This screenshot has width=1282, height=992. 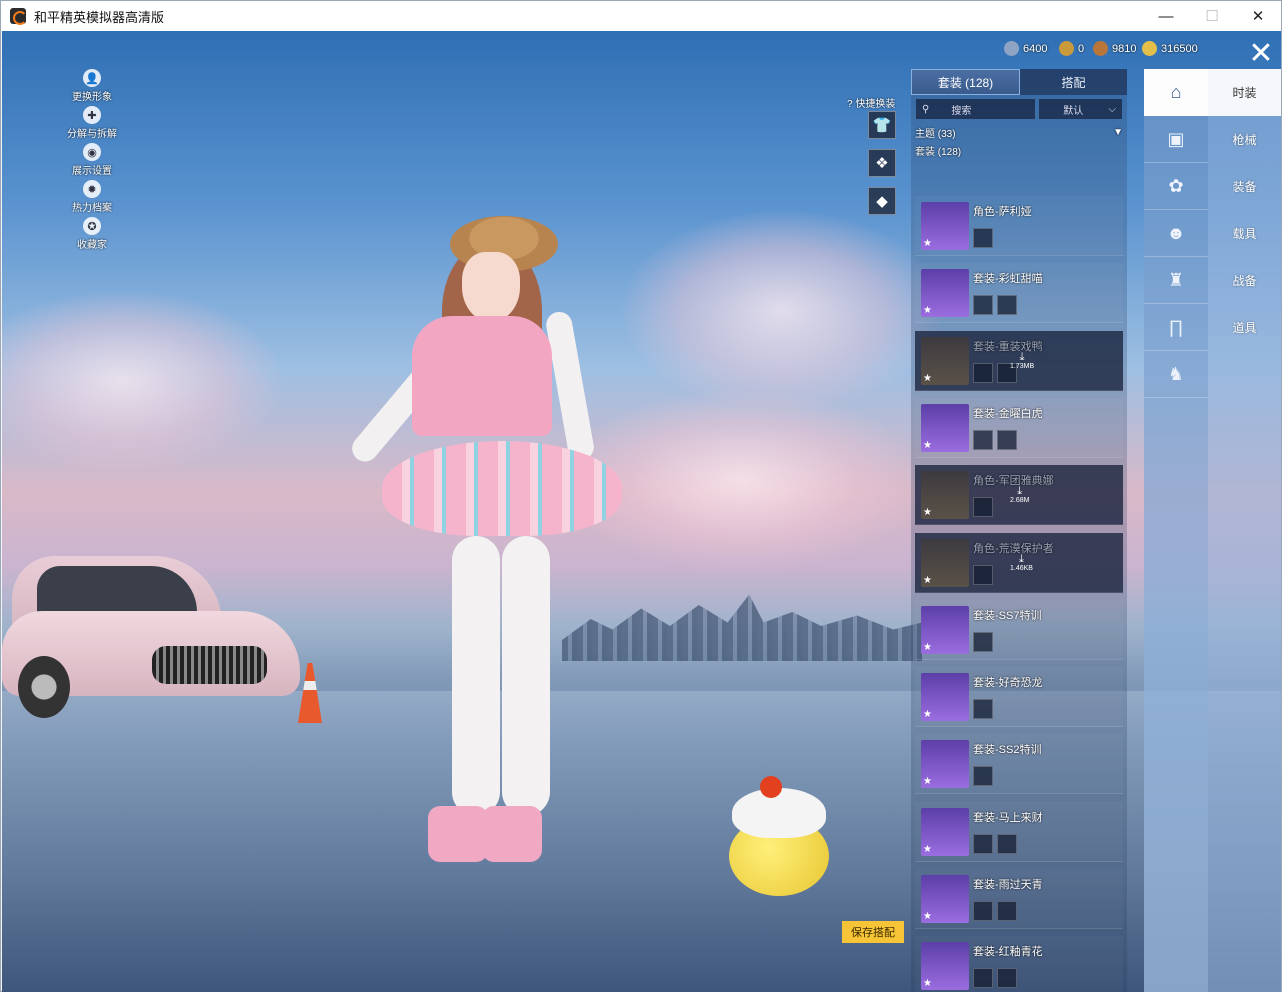 What do you see at coordinates (92, 161) in the screenshot?
I see `left-menu-display-settings: ◉ 展示设置` at bounding box center [92, 161].